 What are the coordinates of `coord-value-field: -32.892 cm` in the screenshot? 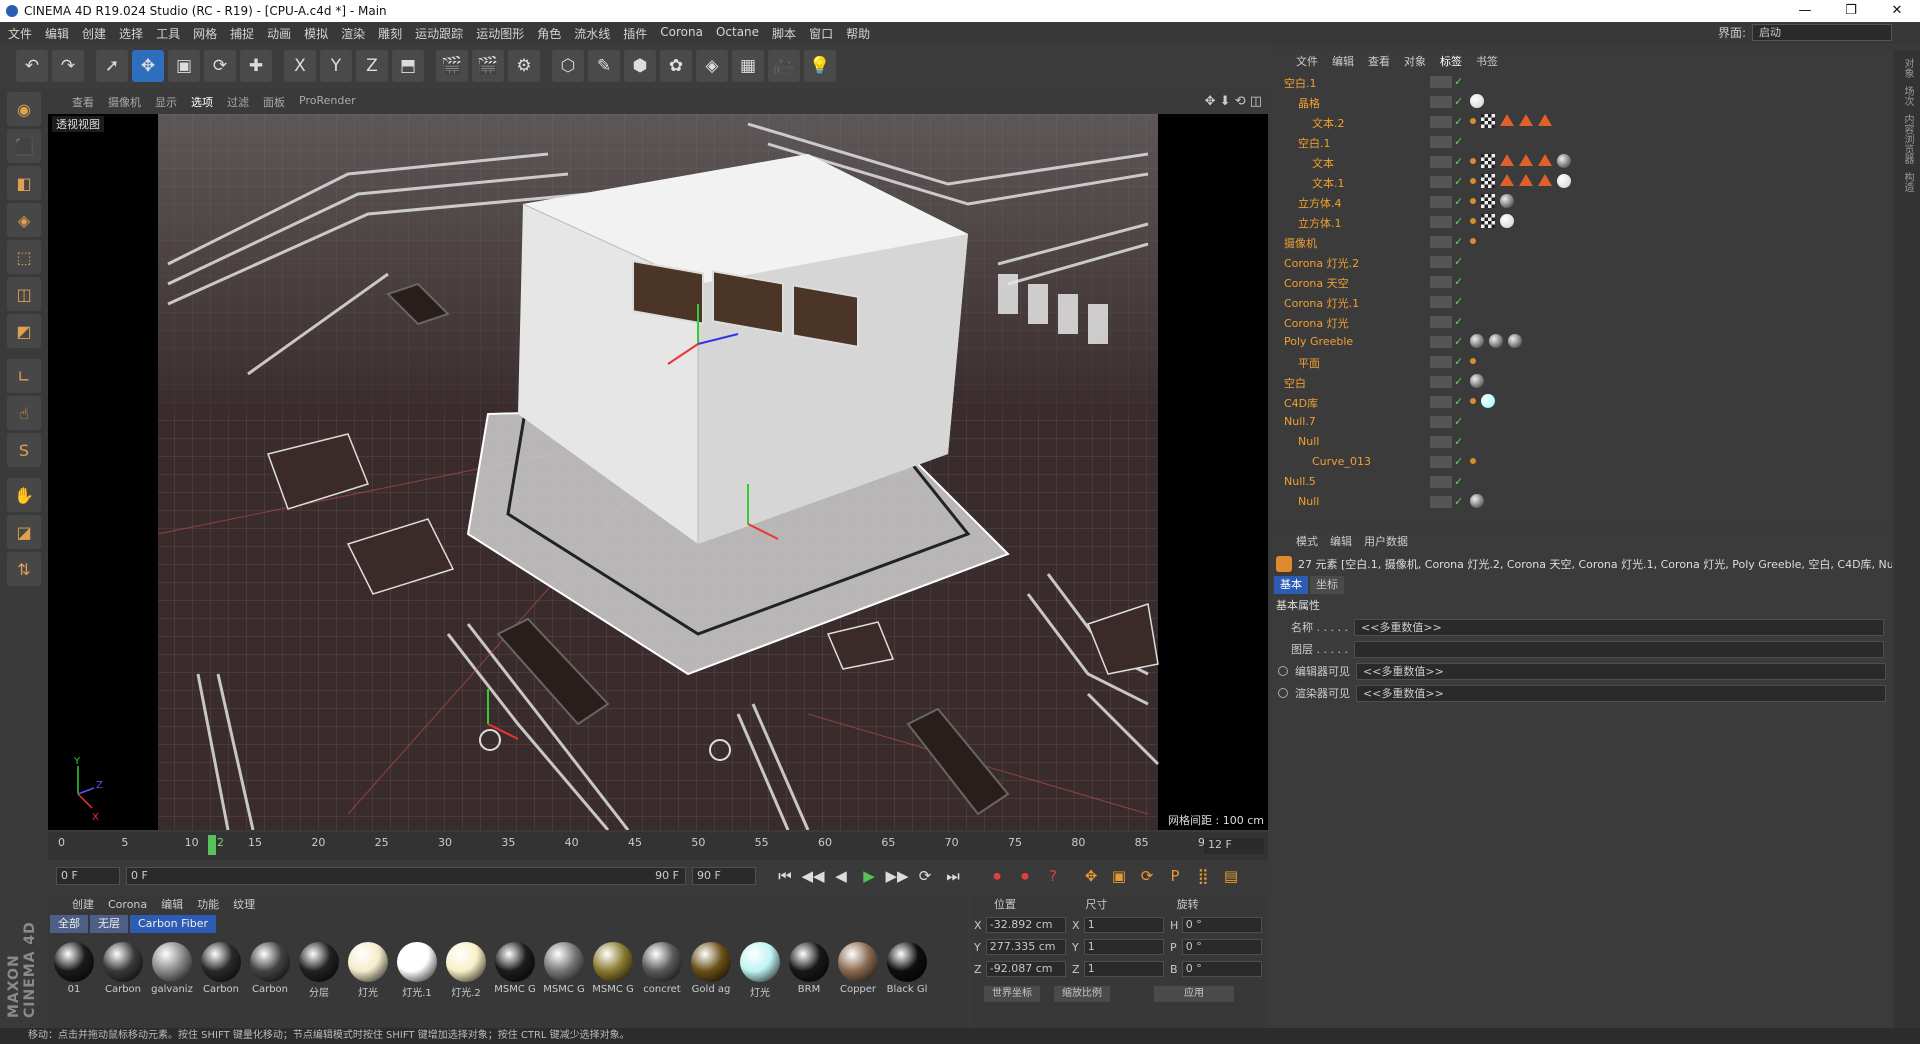 It's located at (1025, 925).